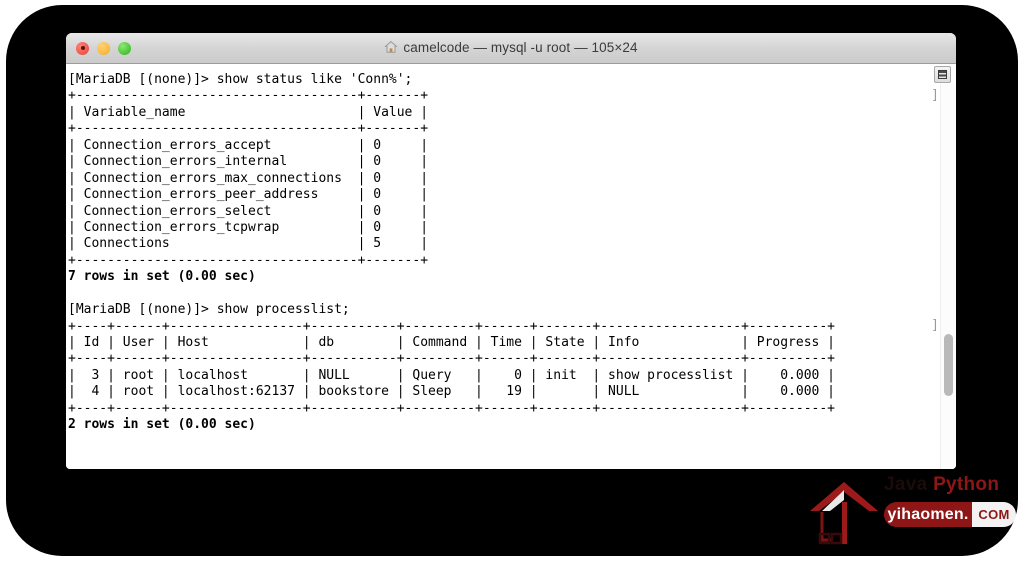 The image size is (1024, 561). Describe the element at coordinates (948, 365) in the screenshot. I see `scrollbar-thumb` at that location.